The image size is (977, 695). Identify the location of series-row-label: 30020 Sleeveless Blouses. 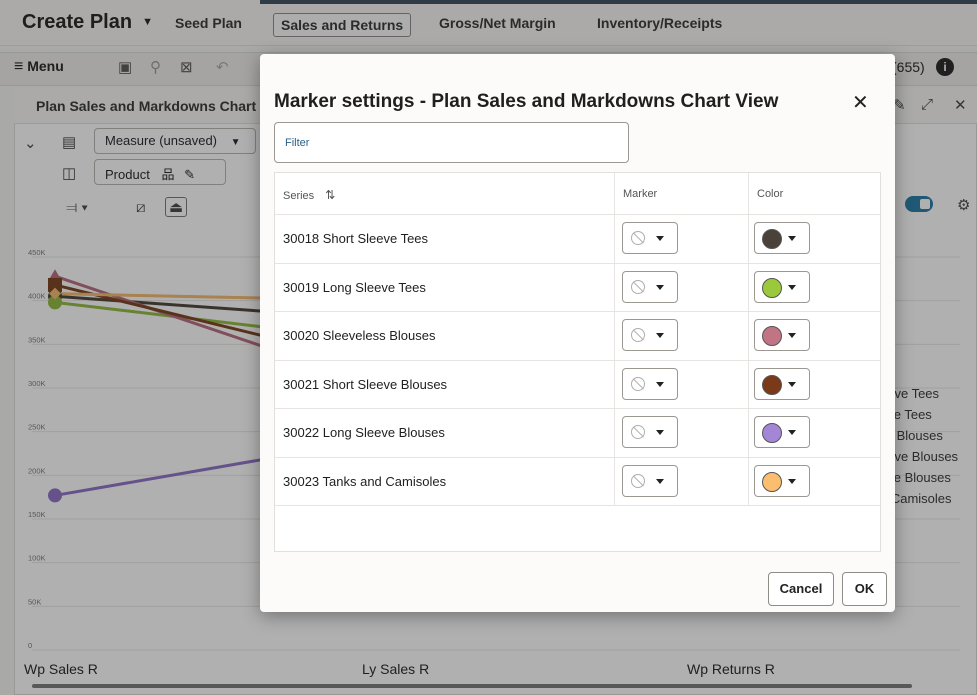
(359, 335).